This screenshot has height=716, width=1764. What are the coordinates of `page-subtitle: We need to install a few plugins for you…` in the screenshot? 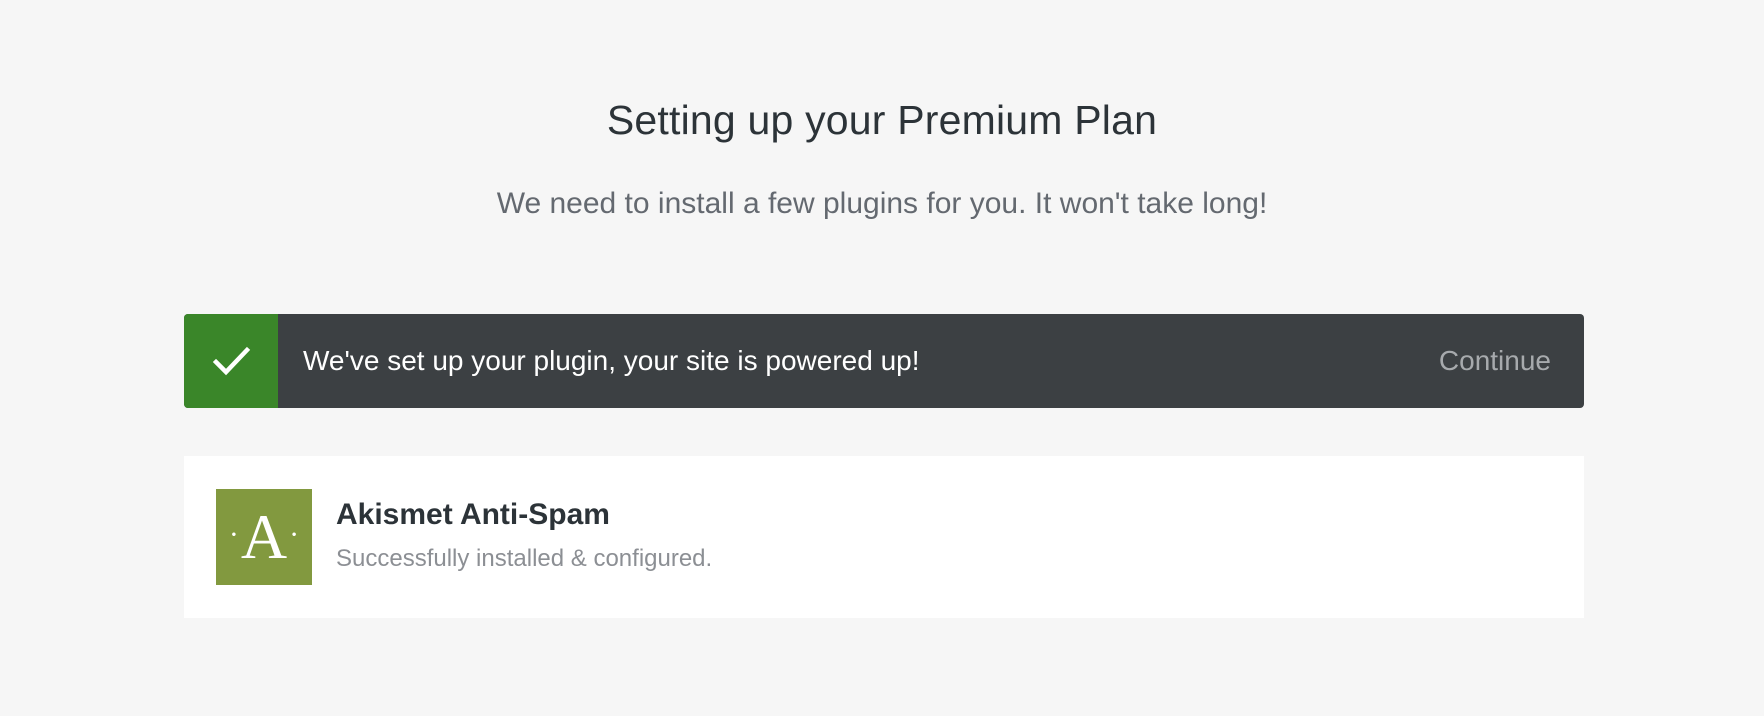 It's located at (882, 203).